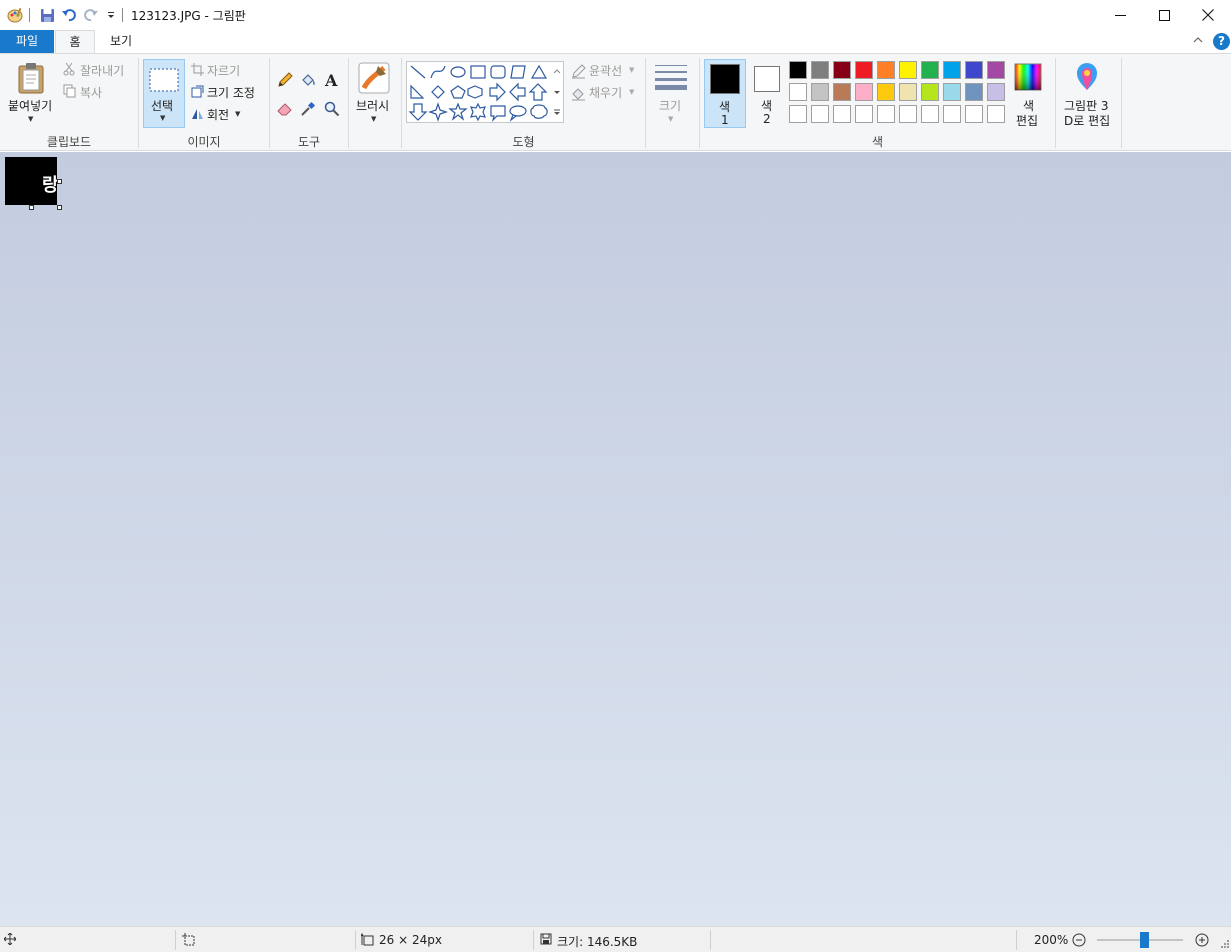  I want to click on disk-size-icon, so click(546, 939).